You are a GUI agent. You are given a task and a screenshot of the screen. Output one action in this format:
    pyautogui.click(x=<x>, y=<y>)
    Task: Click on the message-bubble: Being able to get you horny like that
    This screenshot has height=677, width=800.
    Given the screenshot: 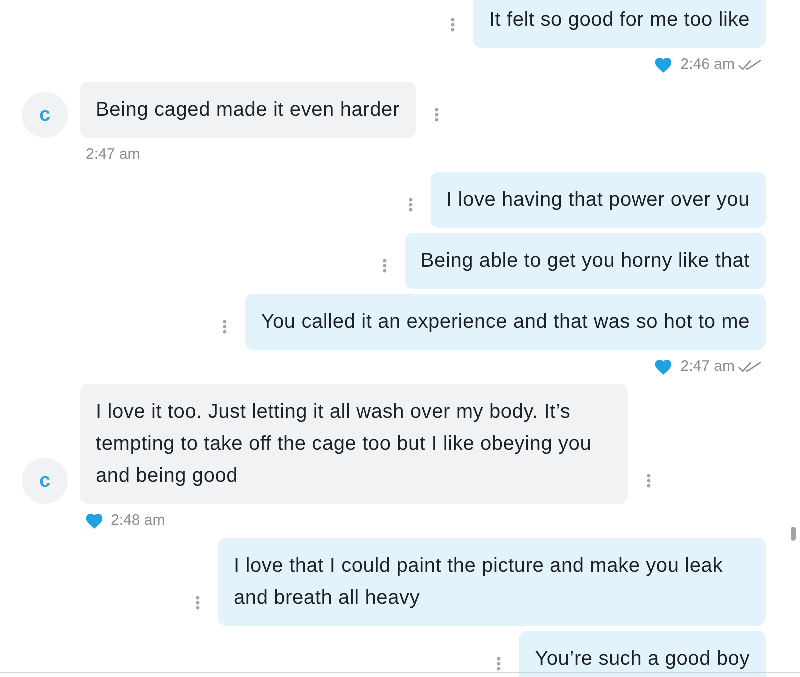 What is the action you would take?
    pyautogui.click(x=585, y=261)
    